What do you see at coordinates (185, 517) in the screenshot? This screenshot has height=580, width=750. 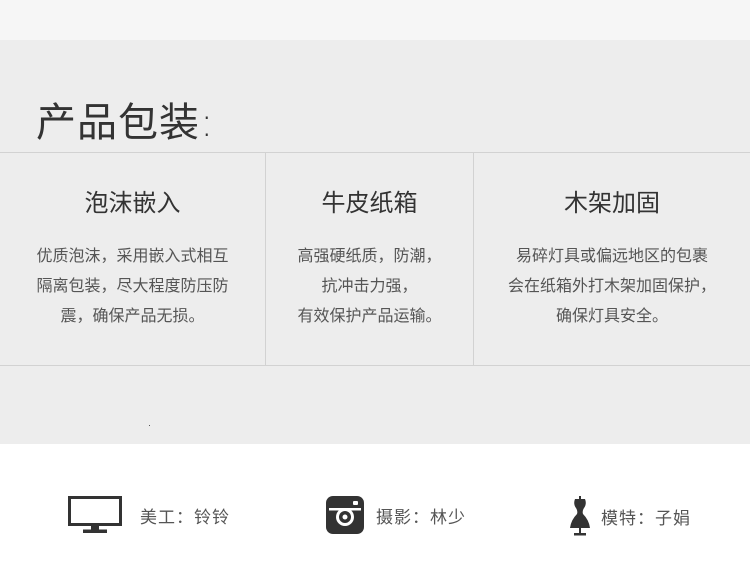 I see `credit-text: 美工：铃铃` at bounding box center [185, 517].